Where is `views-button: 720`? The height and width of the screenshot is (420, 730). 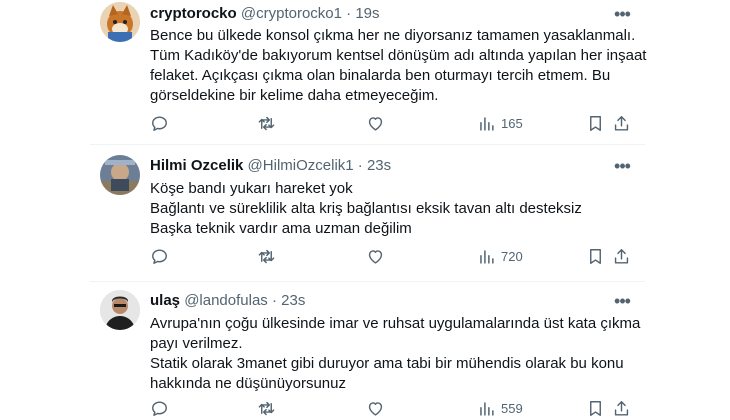
views-button: 720 is located at coordinates (500, 256).